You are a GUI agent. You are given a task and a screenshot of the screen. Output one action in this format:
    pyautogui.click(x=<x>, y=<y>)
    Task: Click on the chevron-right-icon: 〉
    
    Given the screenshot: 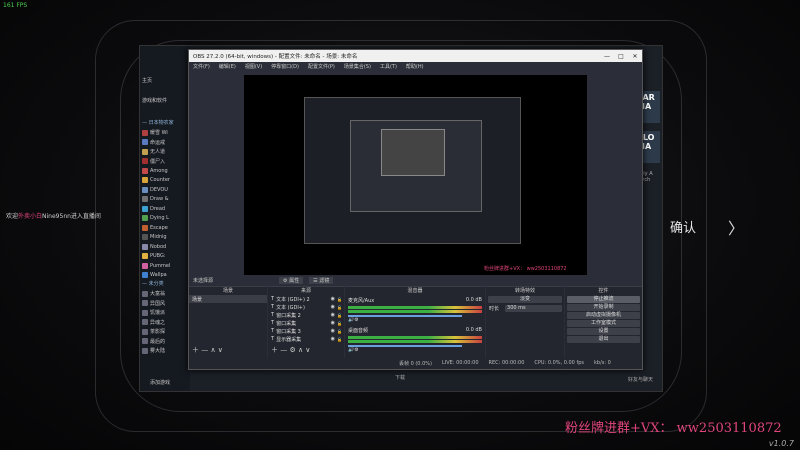 What is the action you would take?
    pyautogui.click(x=736, y=227)
    